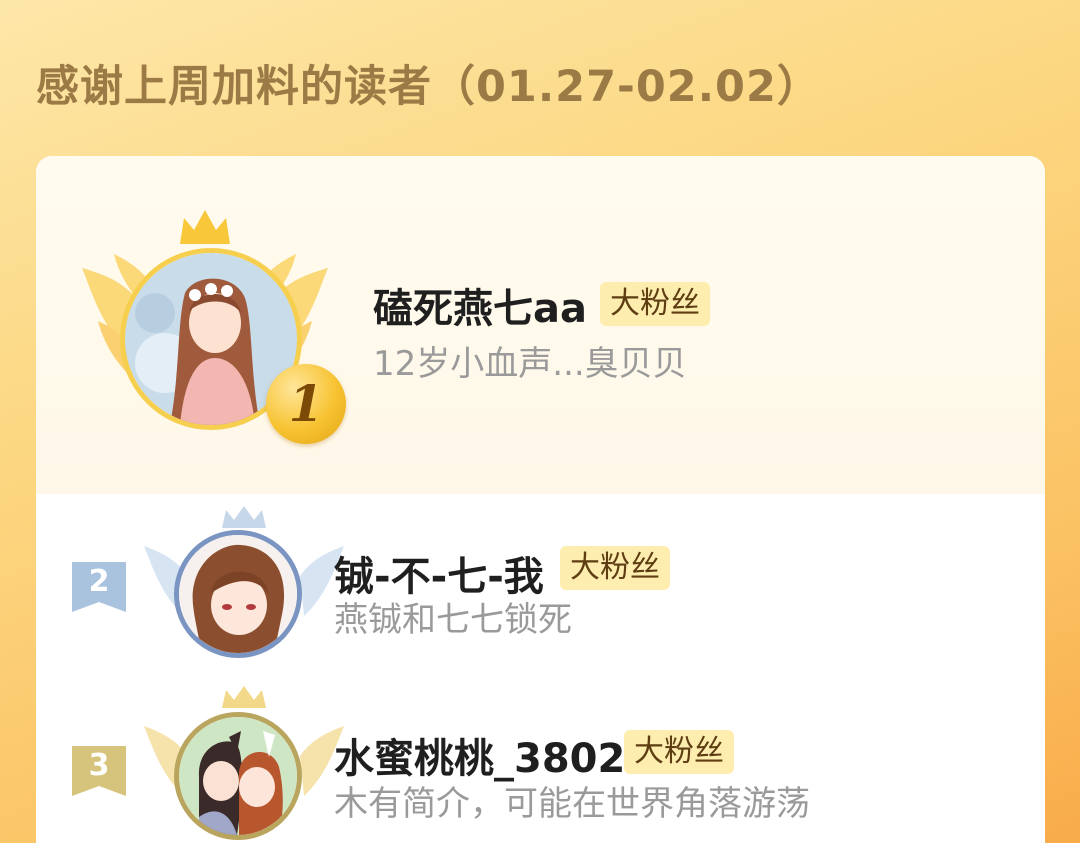 The height and width of the screenshot is (843, 1080). What do you see at coordinates (99, 581) in the screenshot?
I see `rank-2-number: 2` at bounding box center [99, 581].